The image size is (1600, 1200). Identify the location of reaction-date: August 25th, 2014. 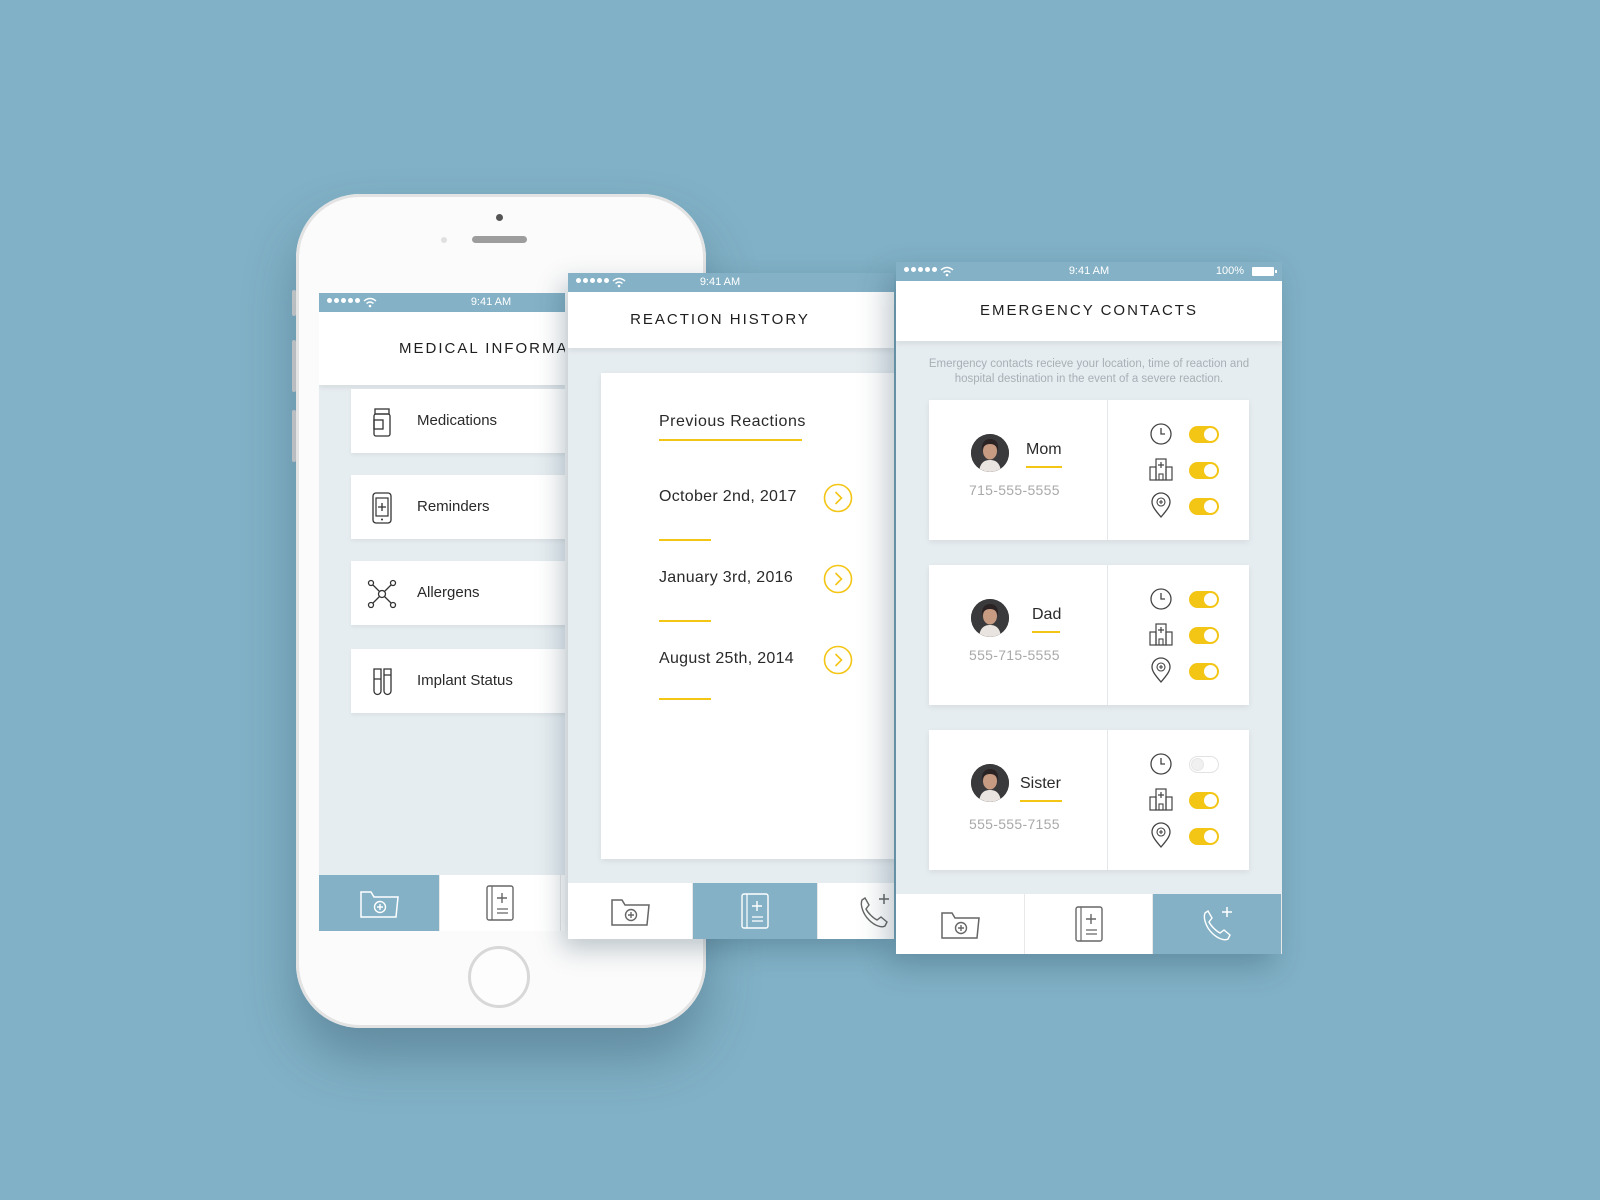
(726, 659).